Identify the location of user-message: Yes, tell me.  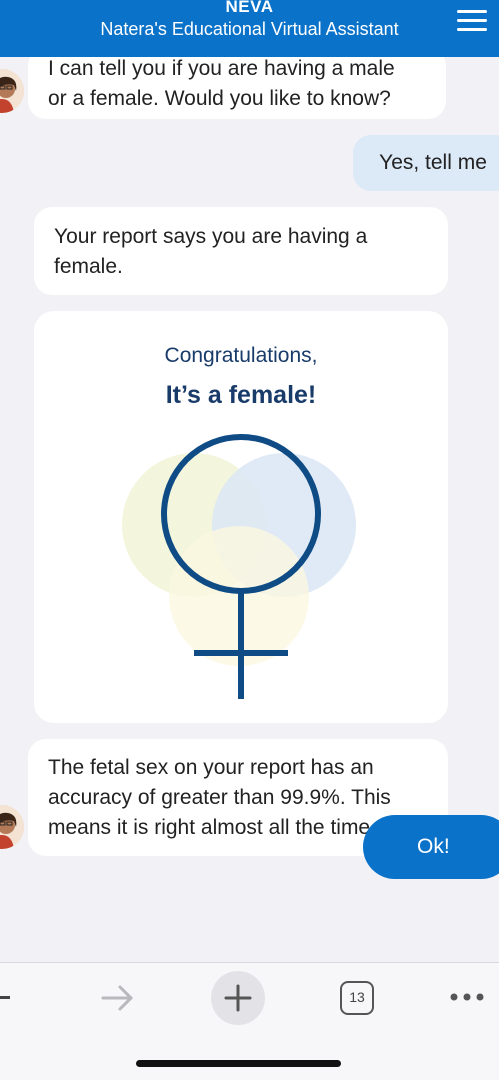
(426, 163).